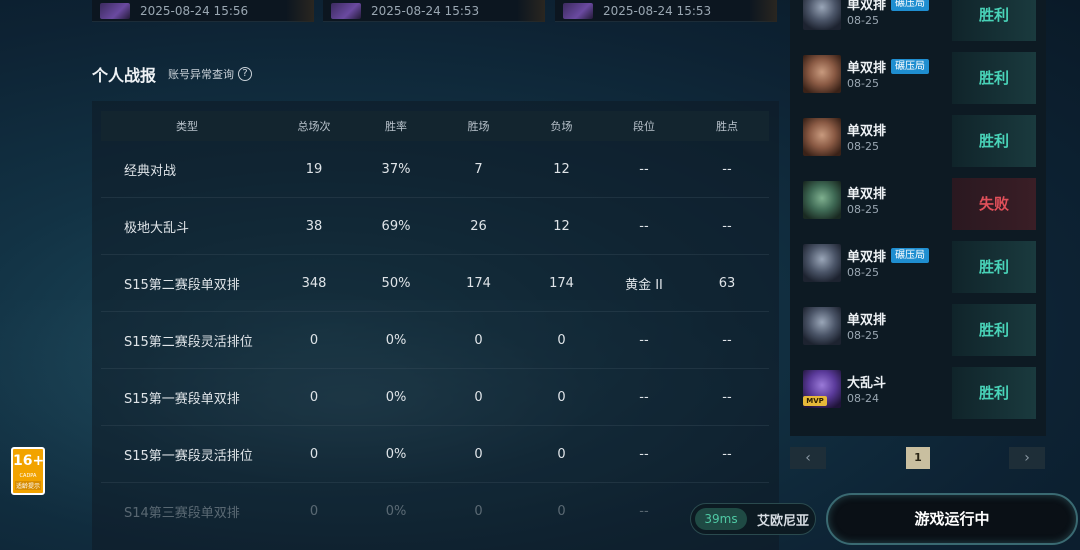 Image resolution: width=1080 pixels, height=550 pixels. What do you see at coordinates (314, 169) in the screenshot?
I see `cell-total: 19` at bounding box center [314, 169].